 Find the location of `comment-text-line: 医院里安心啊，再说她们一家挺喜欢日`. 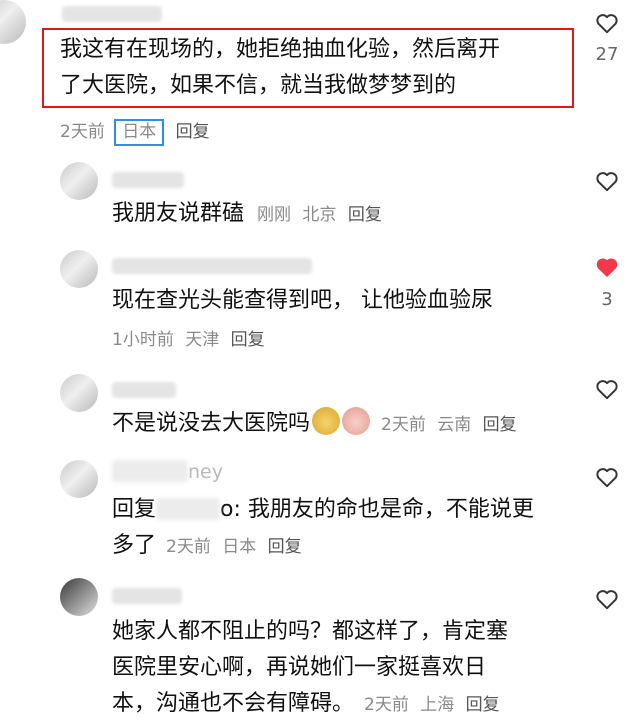

comment-text-line: 医院里安心啊，再说她们一家挺喜欢日 is located at coordinates (299, 667).